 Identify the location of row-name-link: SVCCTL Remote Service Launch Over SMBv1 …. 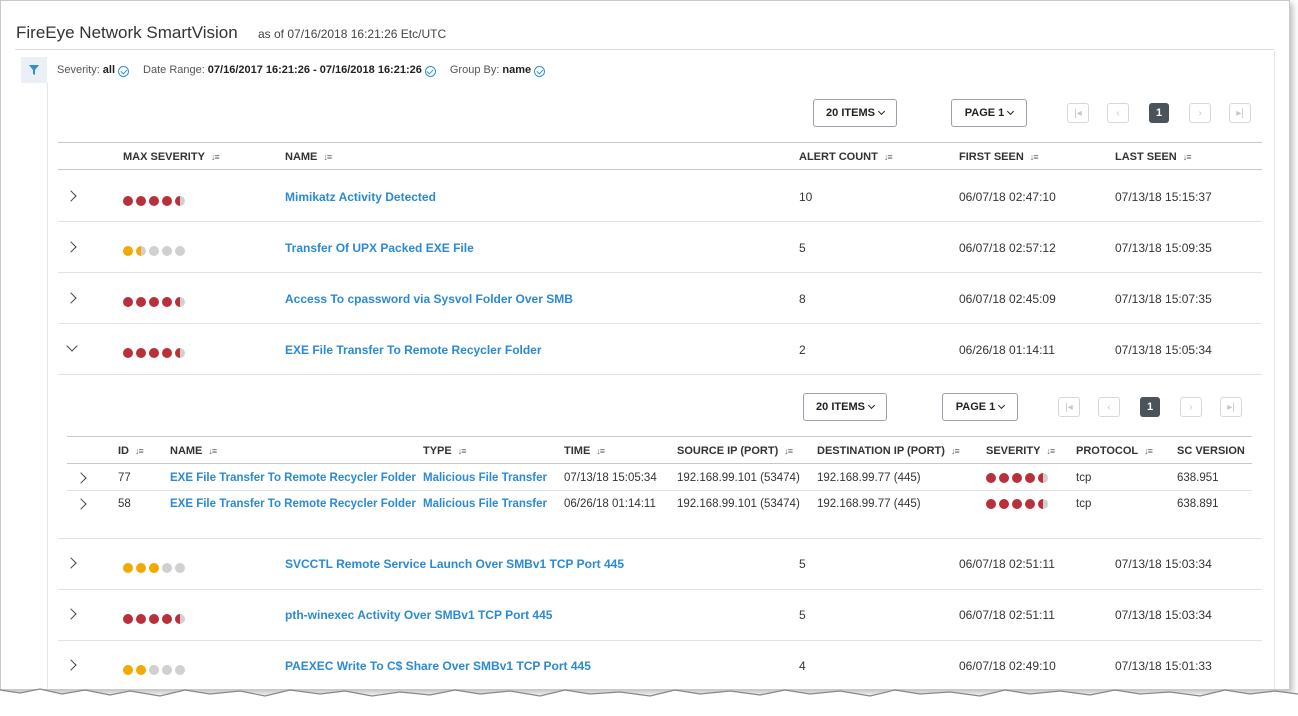
(454, 564).